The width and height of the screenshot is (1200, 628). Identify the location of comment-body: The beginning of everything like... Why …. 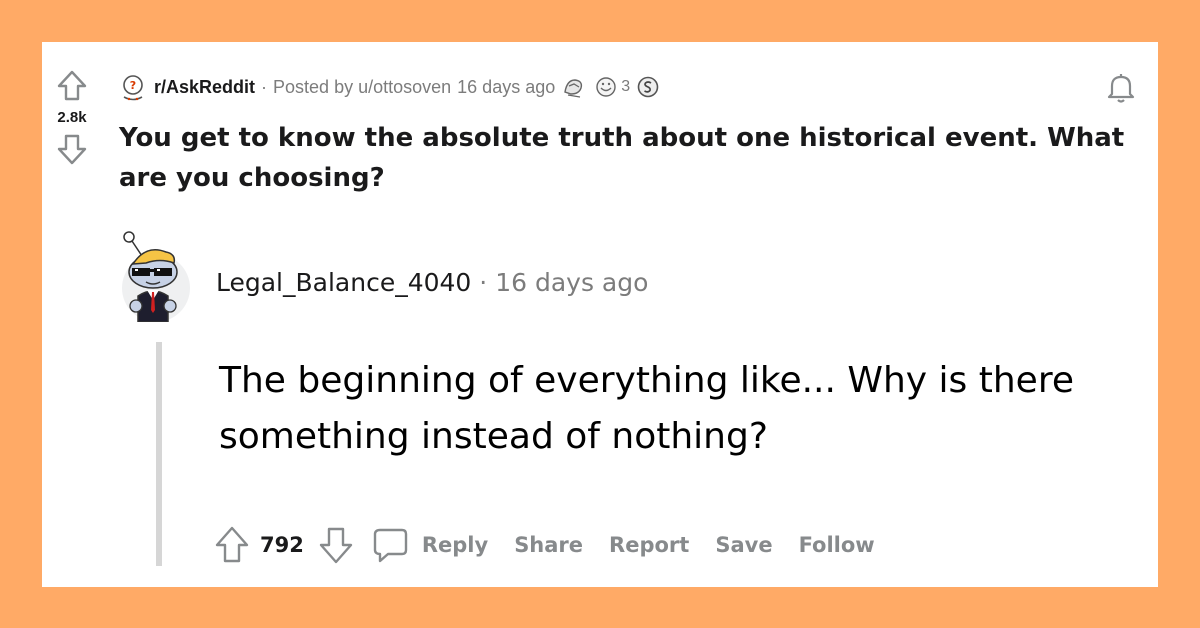
(646, 408).